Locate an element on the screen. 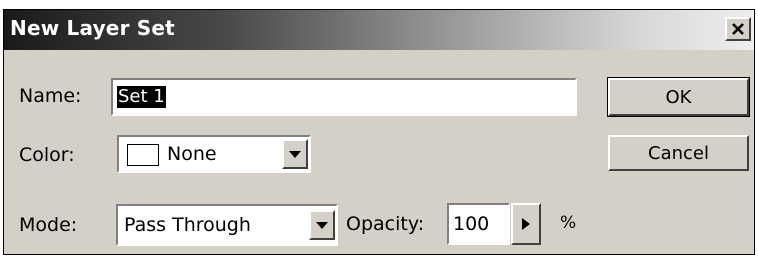 The height and width of the screenshot is (257, 758). ok-button: OK is located at coordinates (678, 97).